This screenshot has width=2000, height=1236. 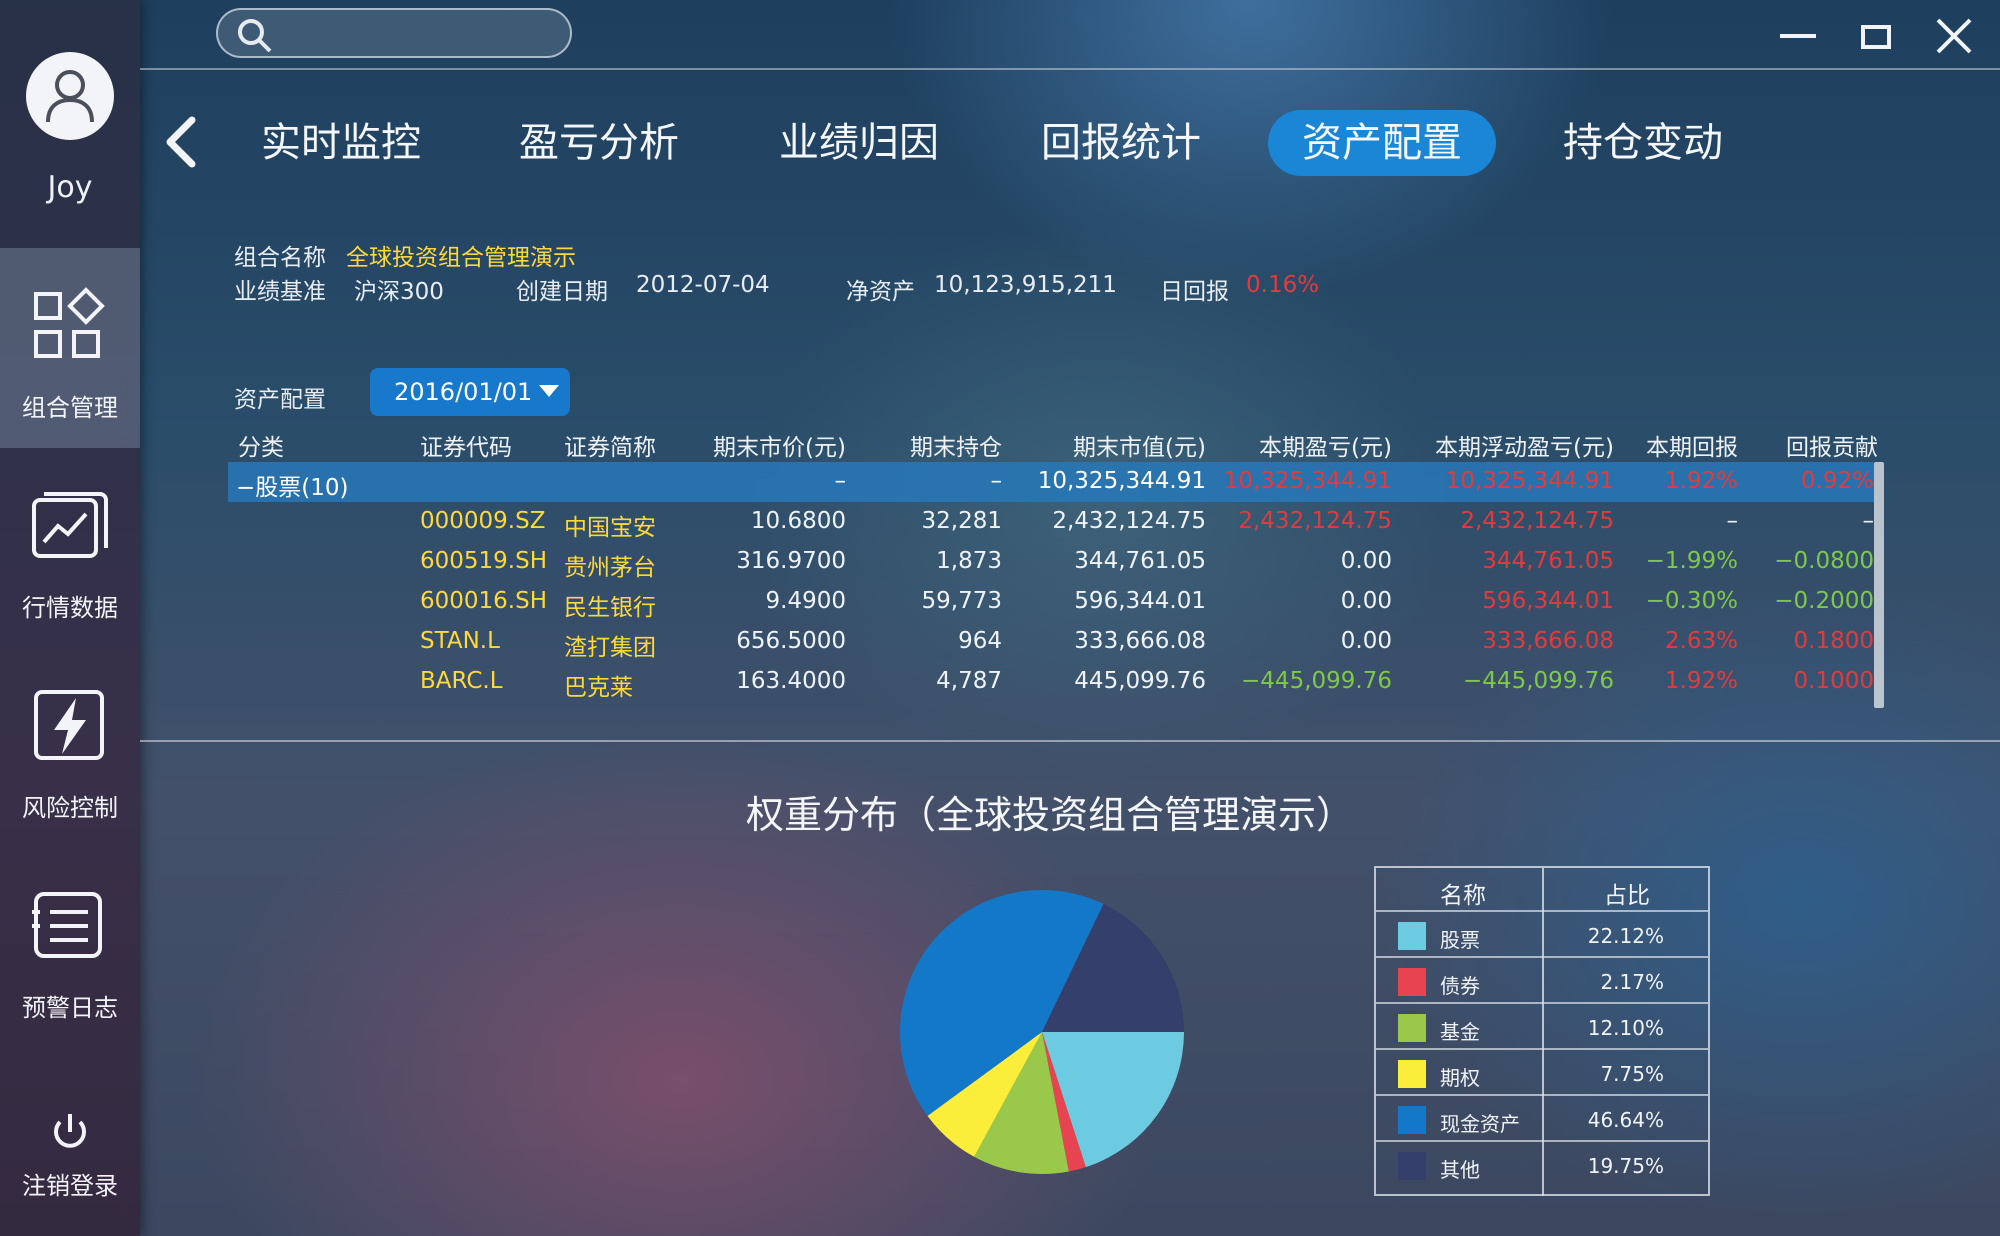 I want to click on created-date: 2012-07-04, so click(x=703, y=285).